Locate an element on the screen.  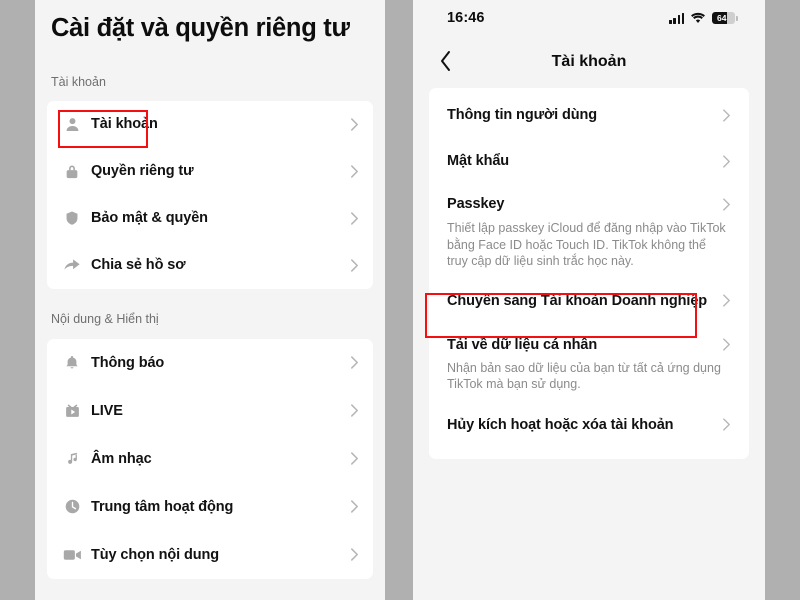
nav-bar: Tài khoản is located at coordinates (589, 63).